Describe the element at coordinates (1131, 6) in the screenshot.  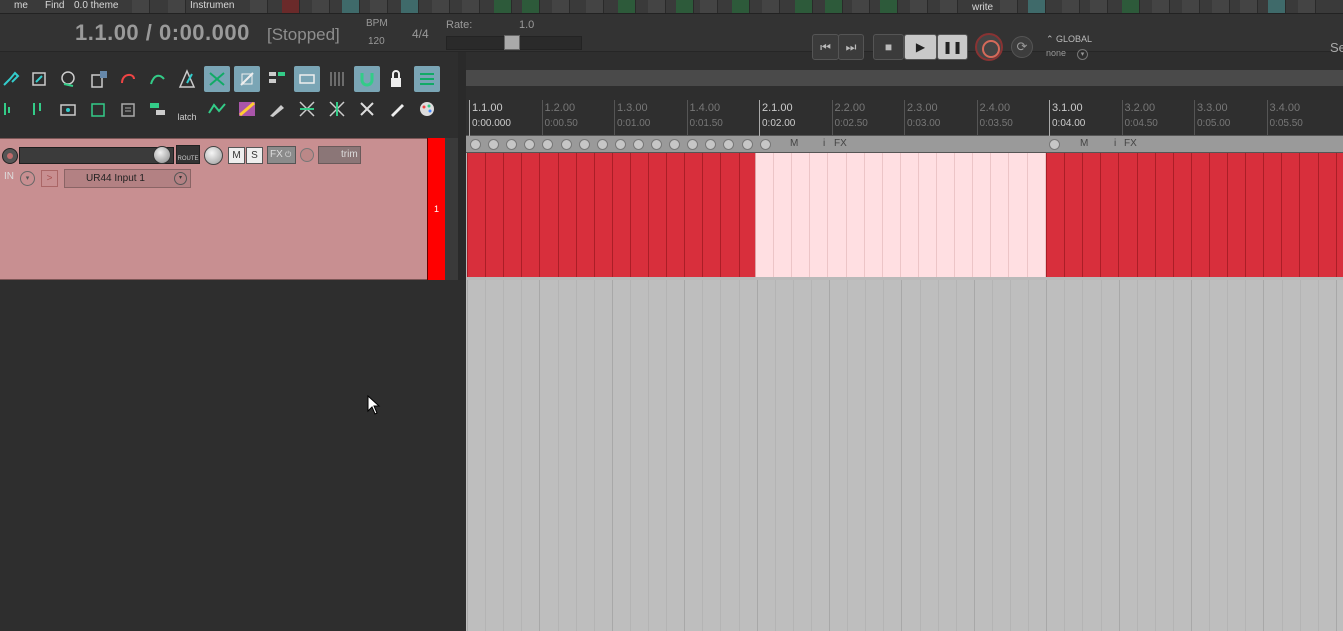
I see `clip-icon` at that location.